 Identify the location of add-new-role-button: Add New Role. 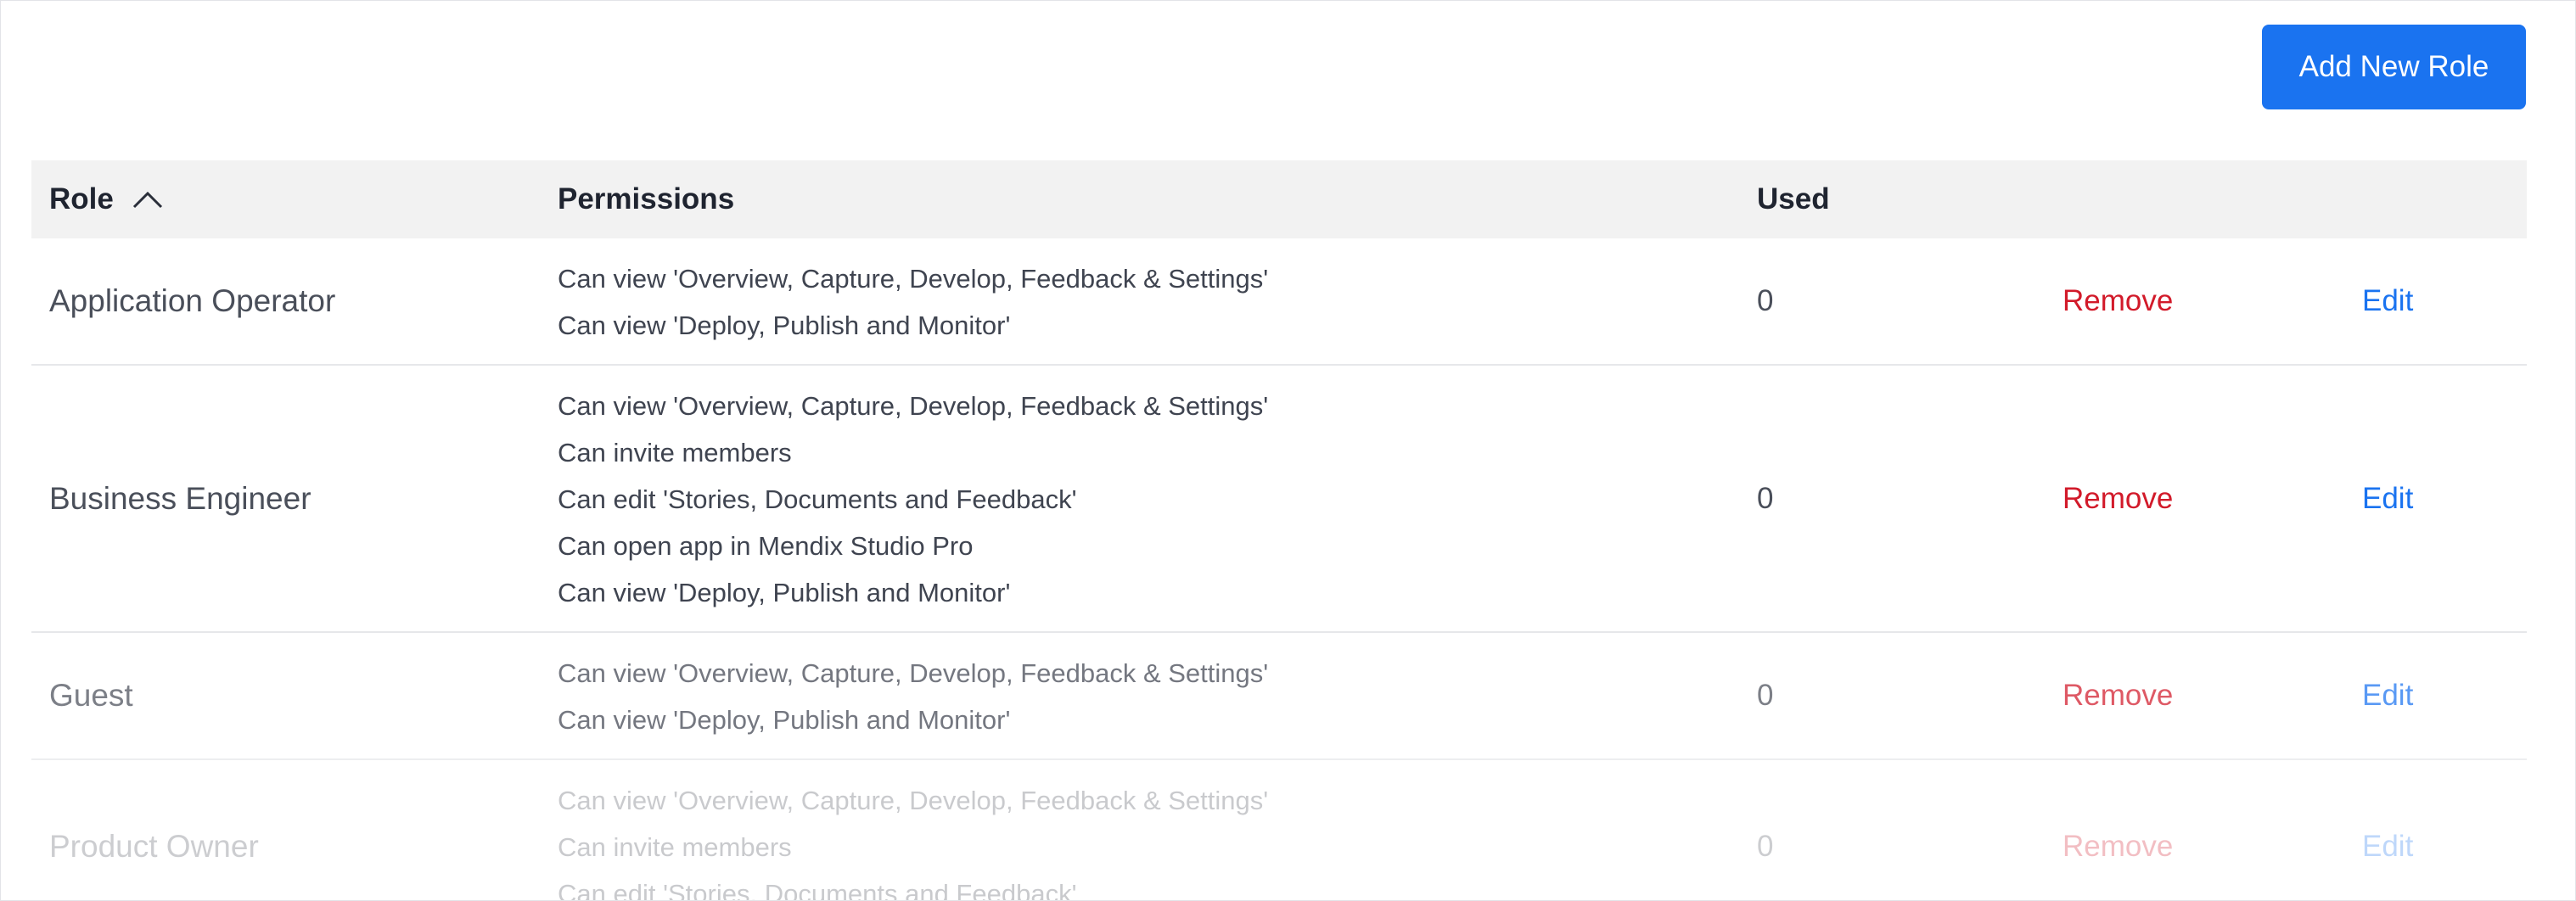
(2394, 67).